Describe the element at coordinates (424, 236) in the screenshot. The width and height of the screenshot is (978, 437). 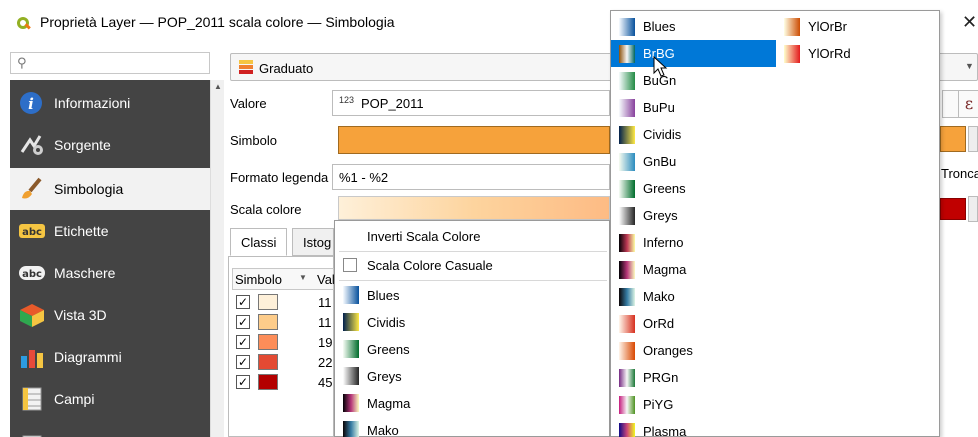
I see `menu-item-label: Inverti Scala Colore` at that location.